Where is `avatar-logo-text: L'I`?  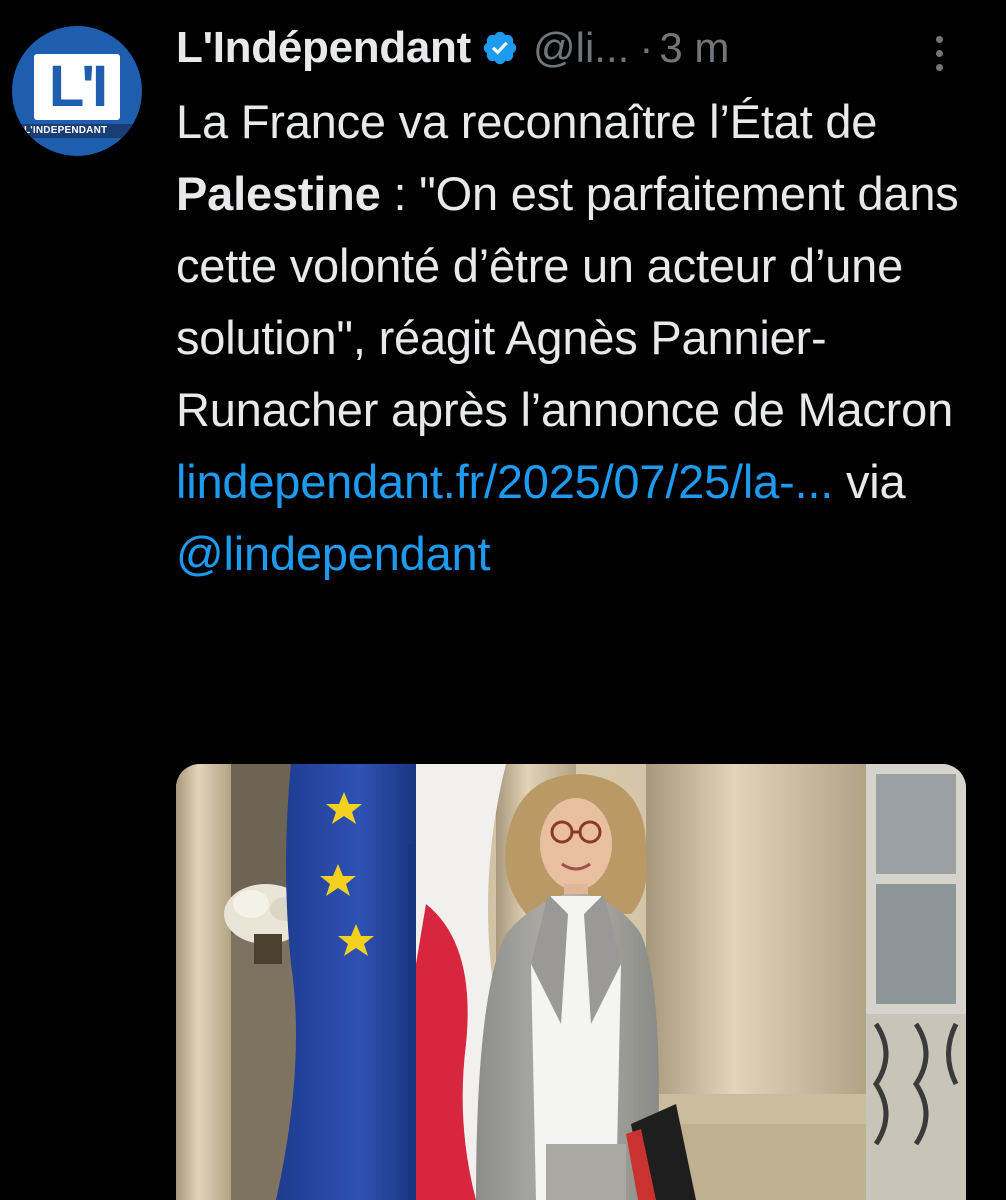 avatar-logo-text: L'I is located at coordinates (78, 86).